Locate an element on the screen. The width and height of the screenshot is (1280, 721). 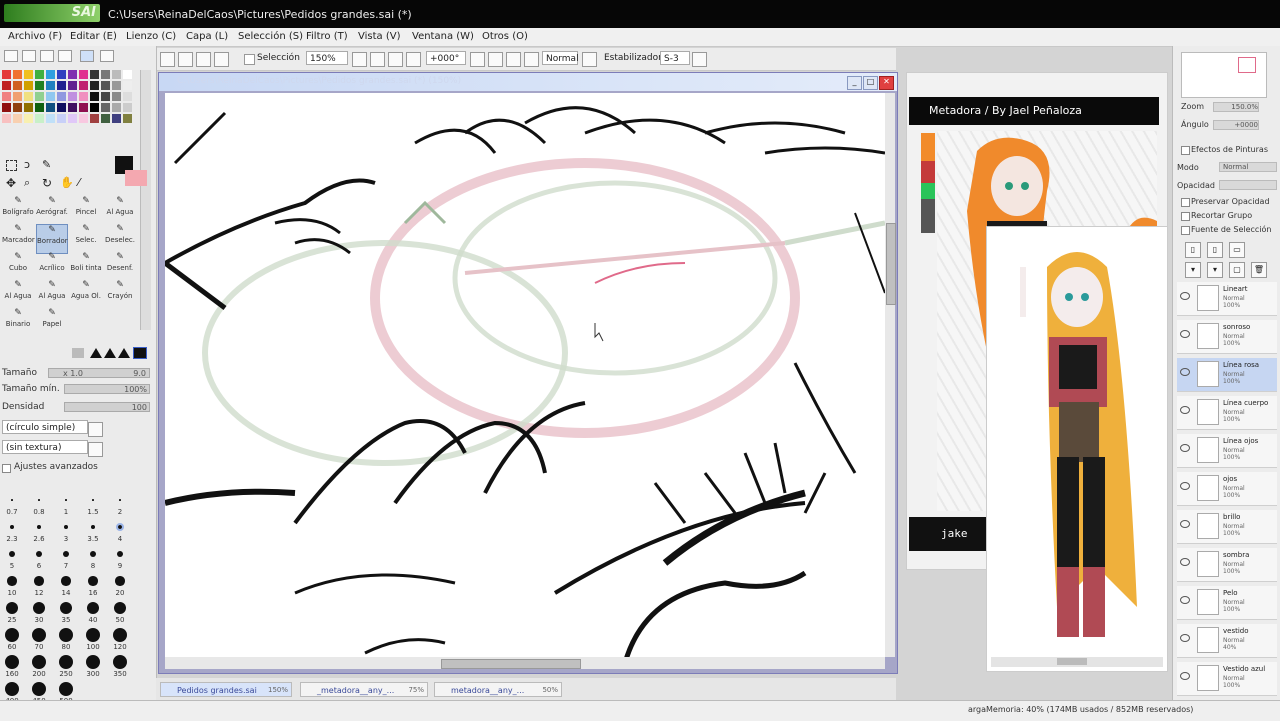
move-icon: ✥ is located at coordinates (11, 183).